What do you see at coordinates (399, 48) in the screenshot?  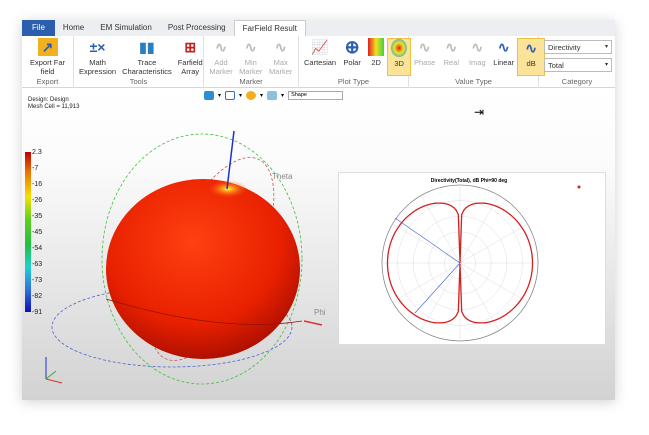 I see `3d-pattern-icon` at bounding box center [399, 48].